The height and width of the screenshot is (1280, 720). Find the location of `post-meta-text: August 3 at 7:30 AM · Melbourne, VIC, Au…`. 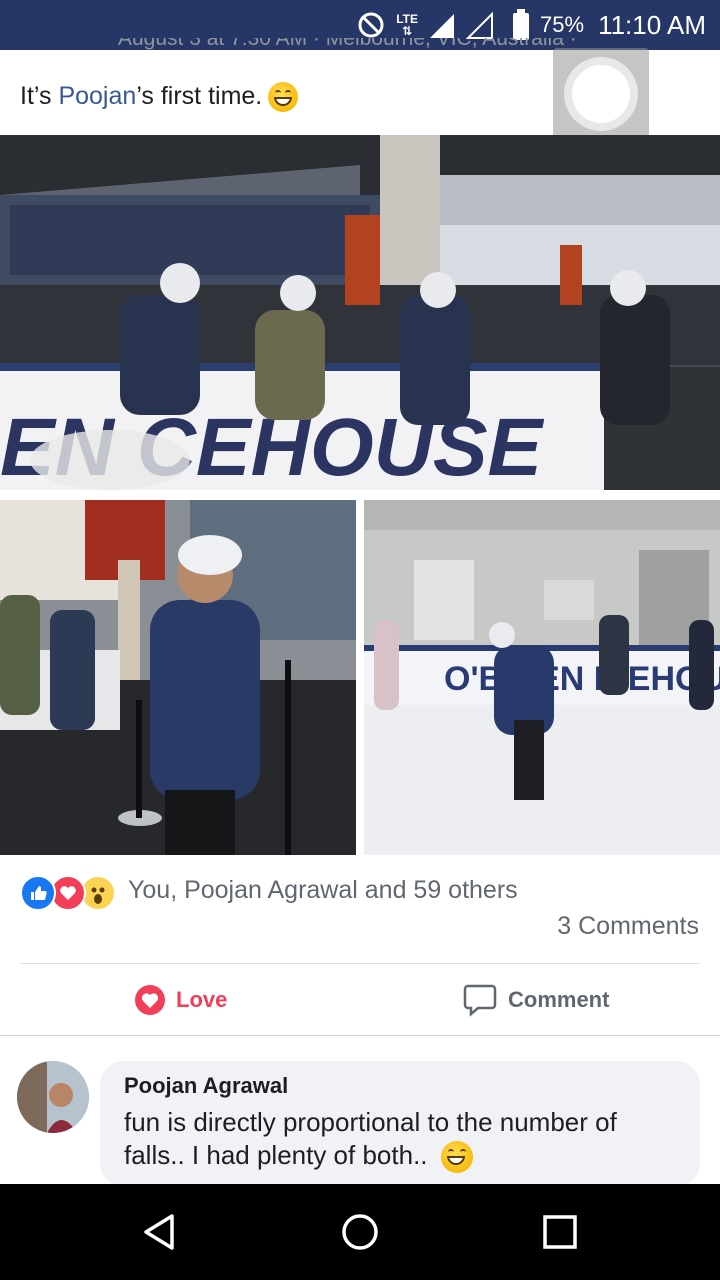

post-meta-text: August 3 at 7:30 AM · Melbourne, VIC, Au… is located at coordinates (347, 44).